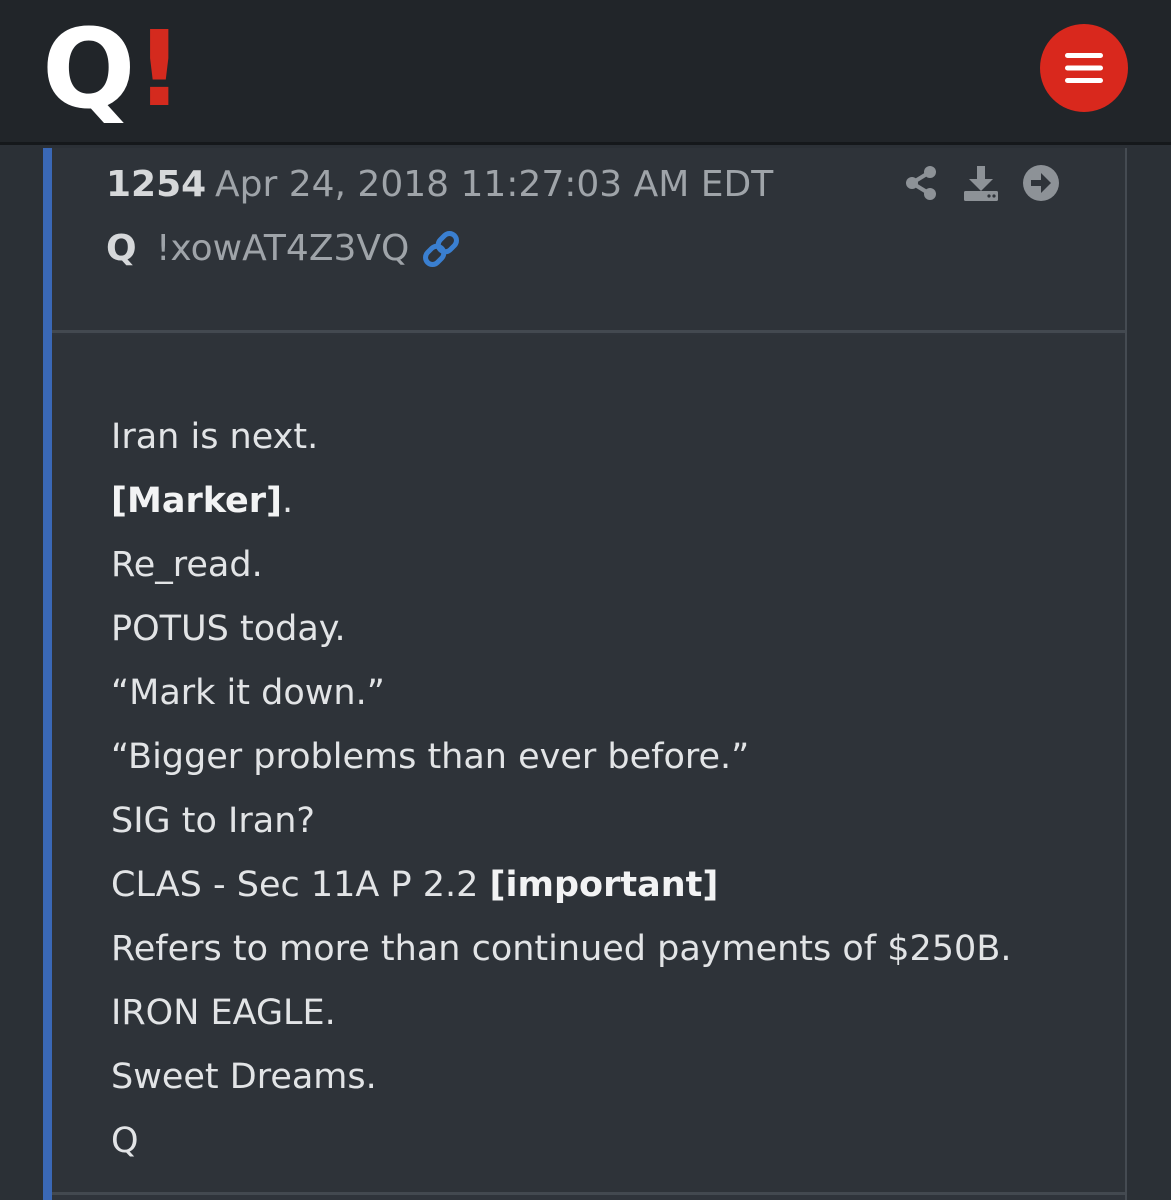 The height and width of the screenshot is (1200, 1171). I want to click on link-icon, so click(441, 249).